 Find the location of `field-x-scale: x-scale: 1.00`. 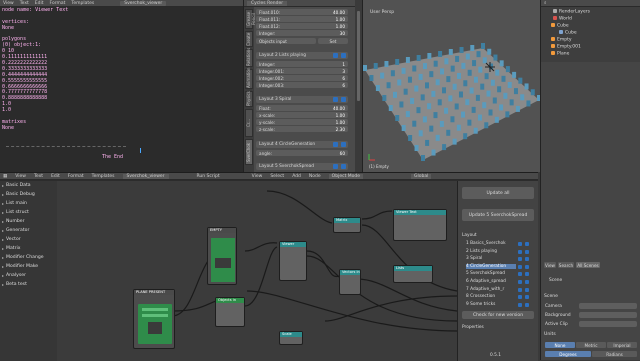

field-x-scale: x-scale: 1.00 is located at coordinates (302, 115).